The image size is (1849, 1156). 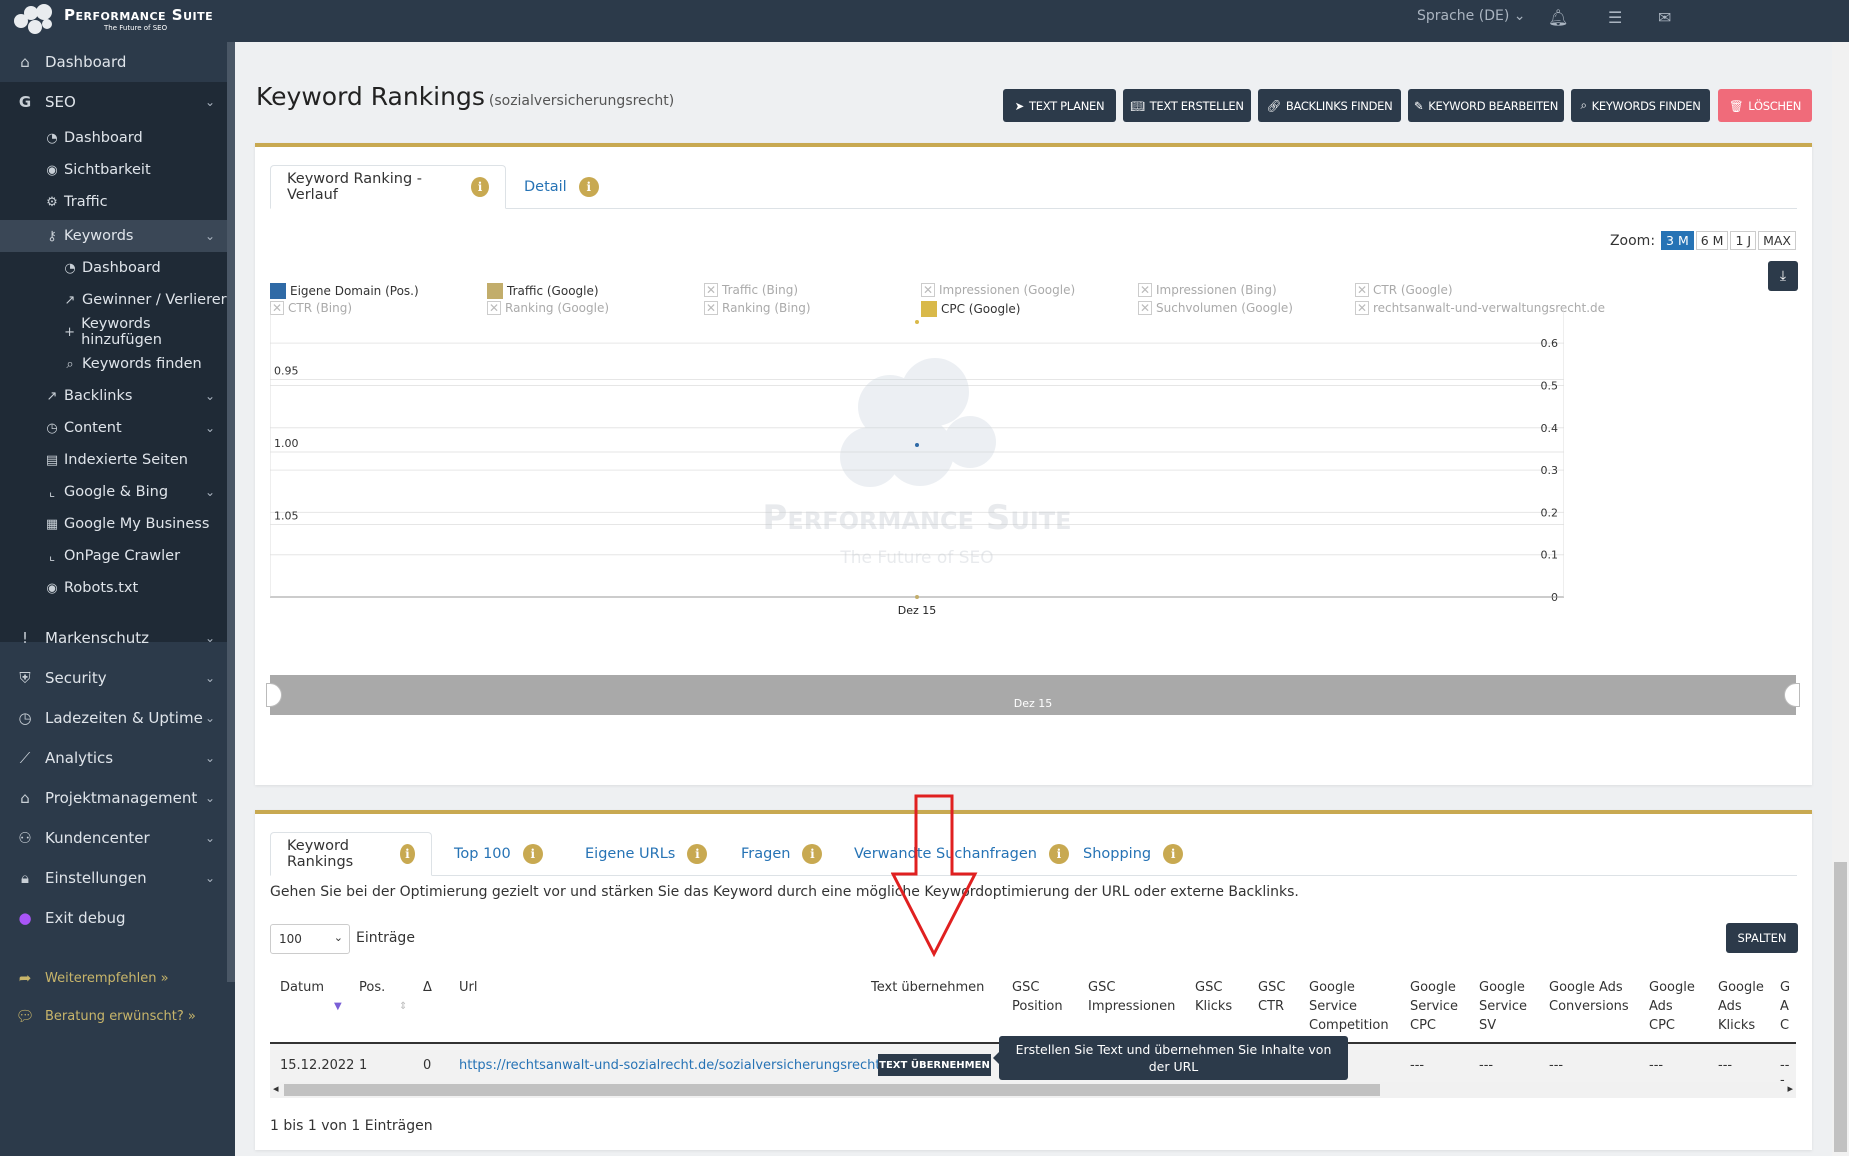 I want to click on bell-icon: 🔔︎, so click(x=1558, y=17).